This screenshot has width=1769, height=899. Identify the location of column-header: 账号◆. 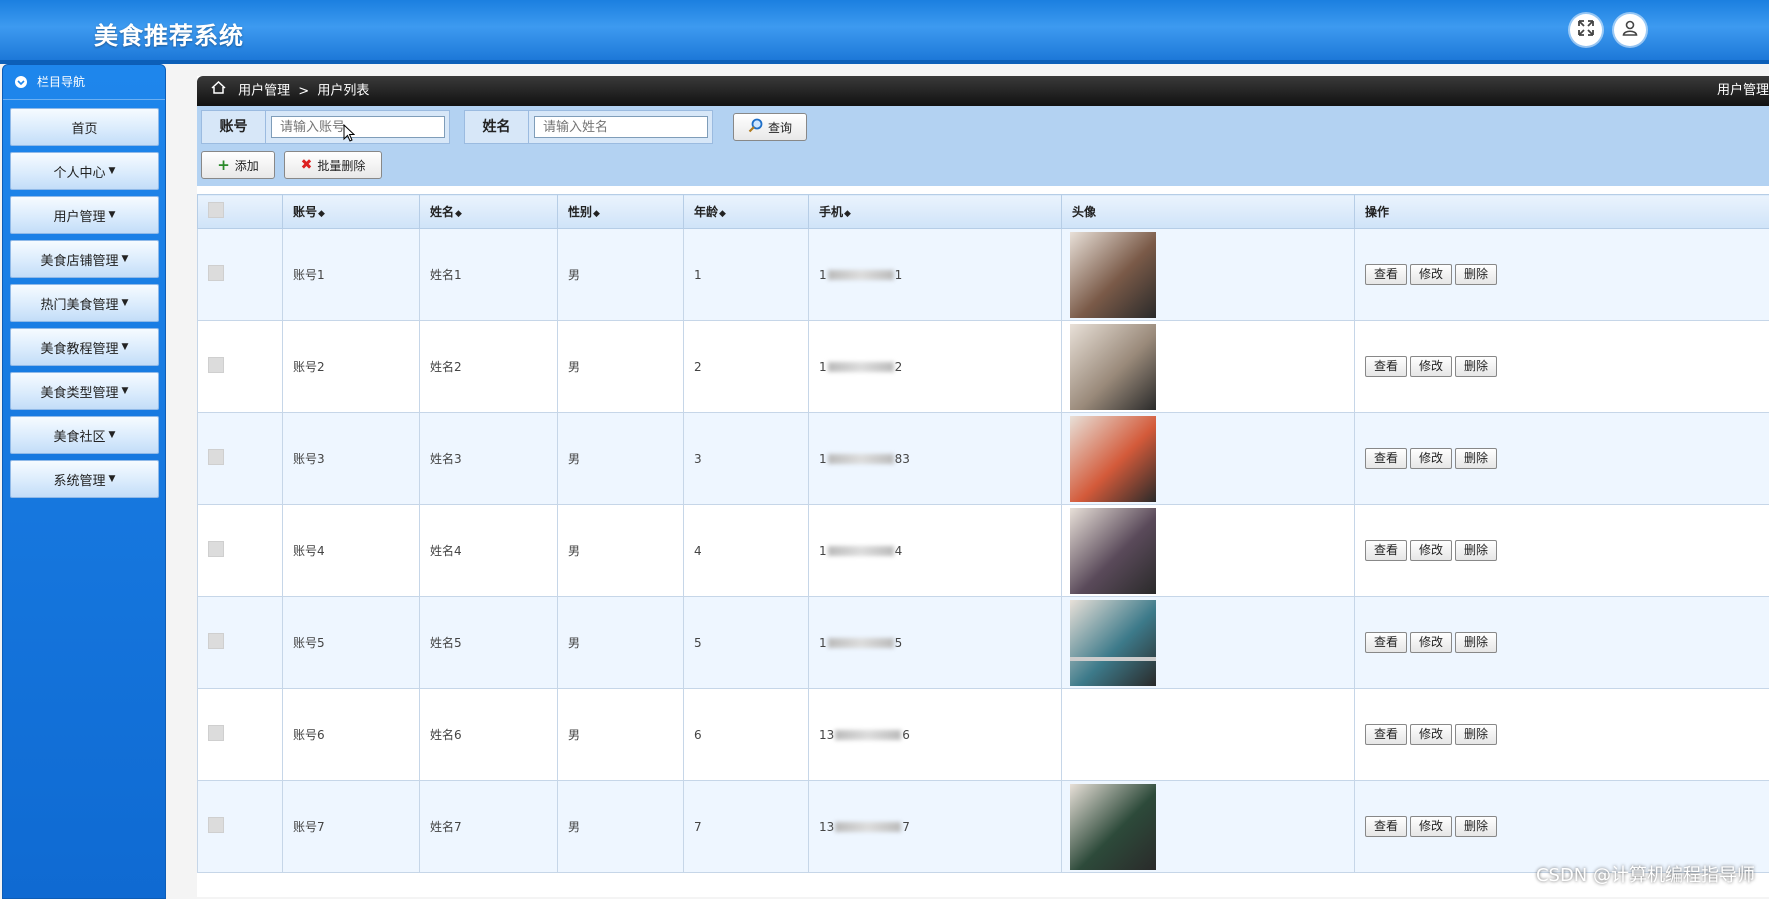
(351, 212).